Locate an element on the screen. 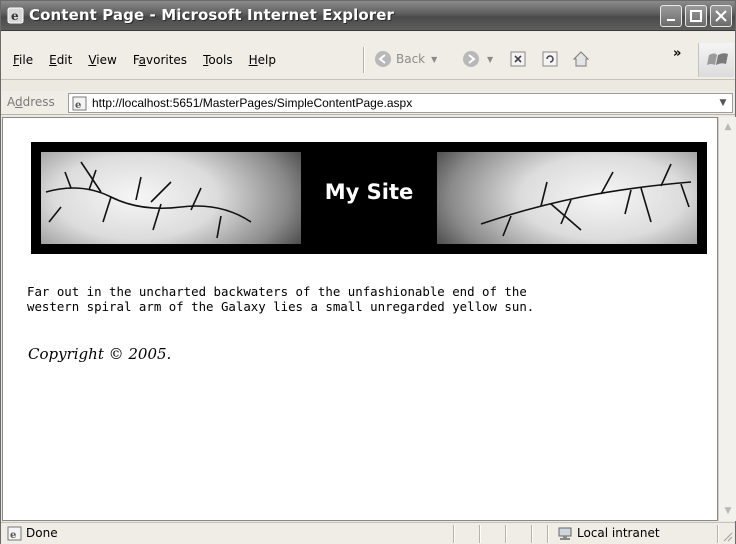 This screenshot has width=736, height=544. home-icon is located at coordinates (581, 59).